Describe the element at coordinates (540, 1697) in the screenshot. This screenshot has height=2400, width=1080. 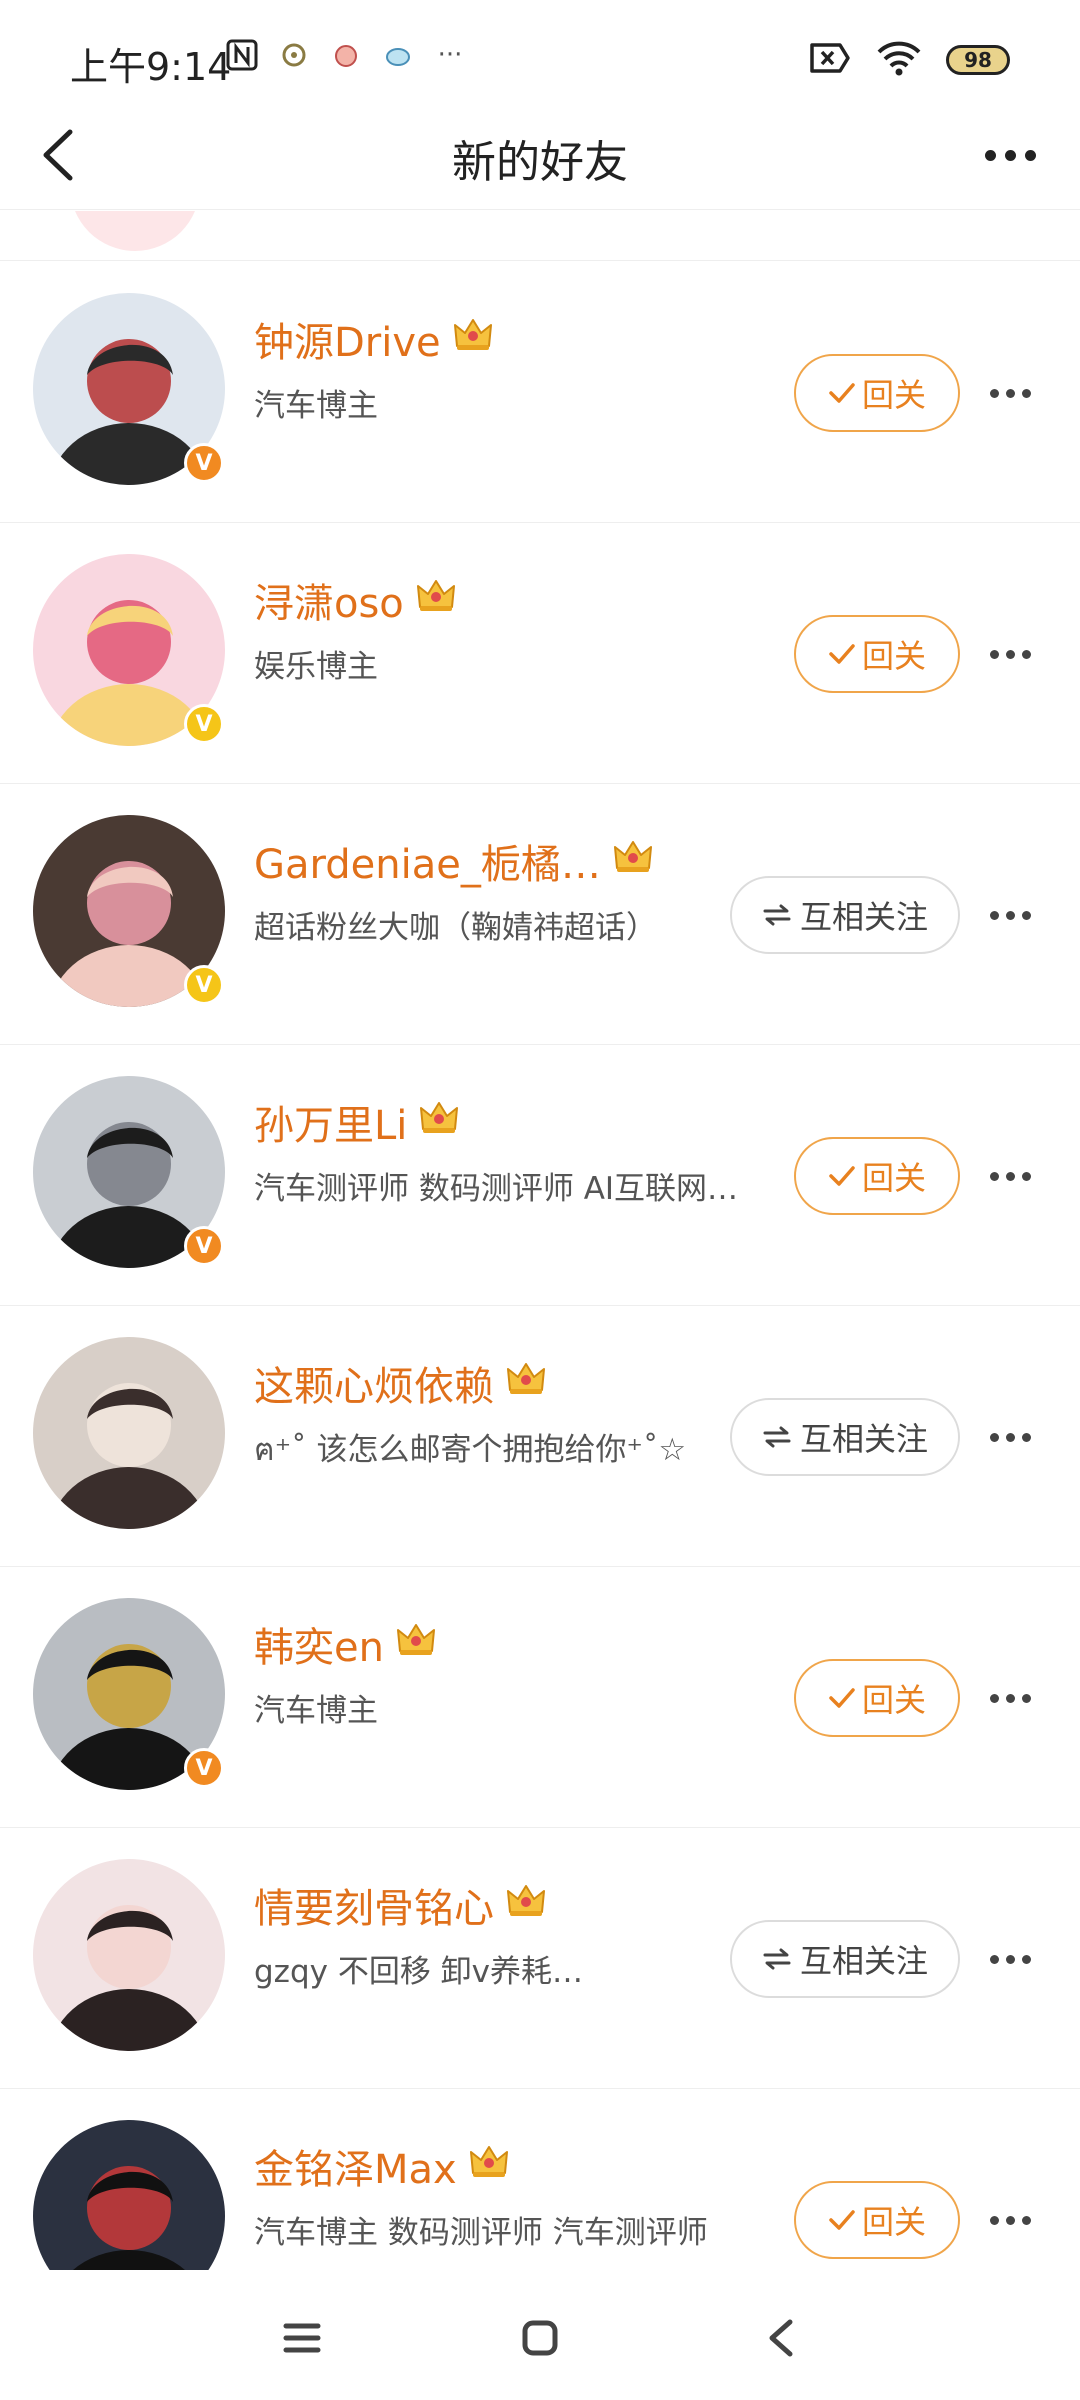
I see `list-item: V 韩奕en 汽车博主 回关` at that location.